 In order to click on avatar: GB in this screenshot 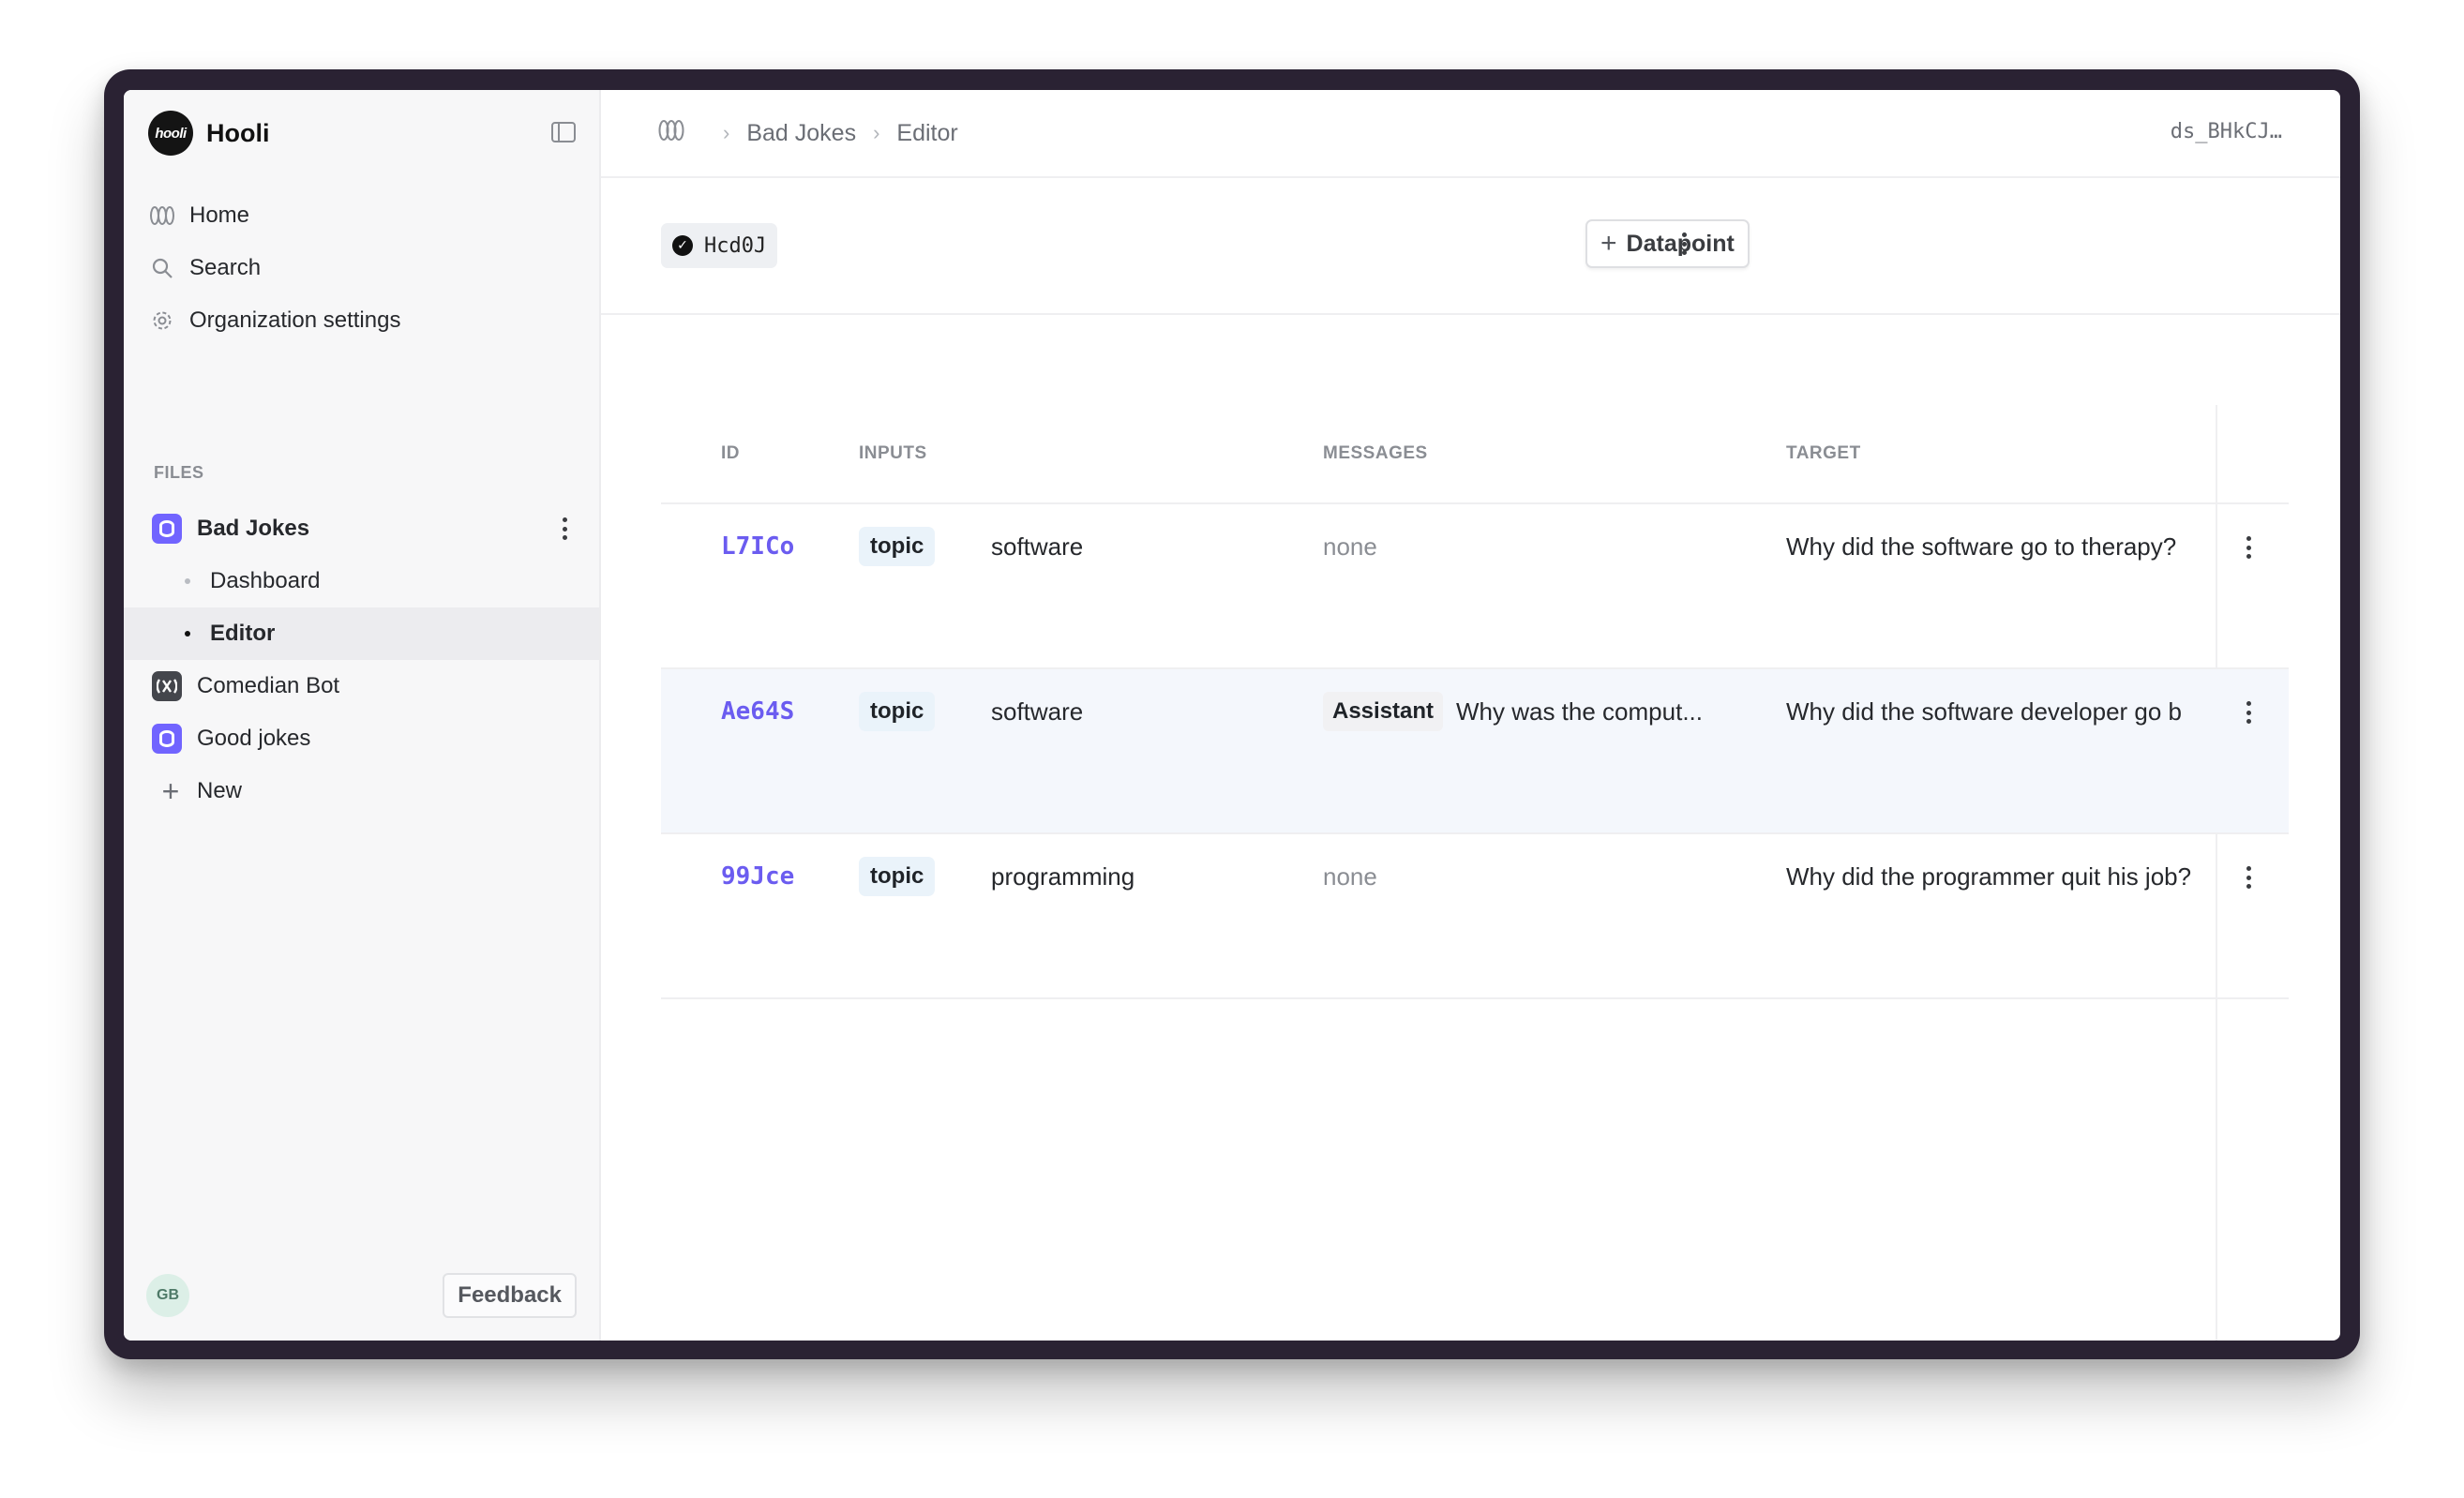, I will do `click(167, 1295)`.